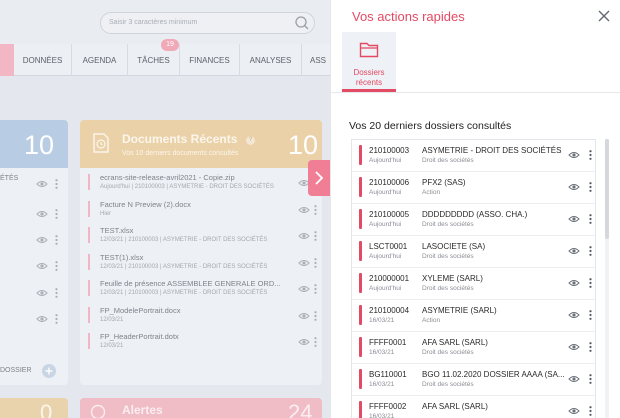 This screenshot has height=418, width=620. Describe the element at coordinates (607, 189) in the screenshot. I see `scrollbar-thumb` at that location.